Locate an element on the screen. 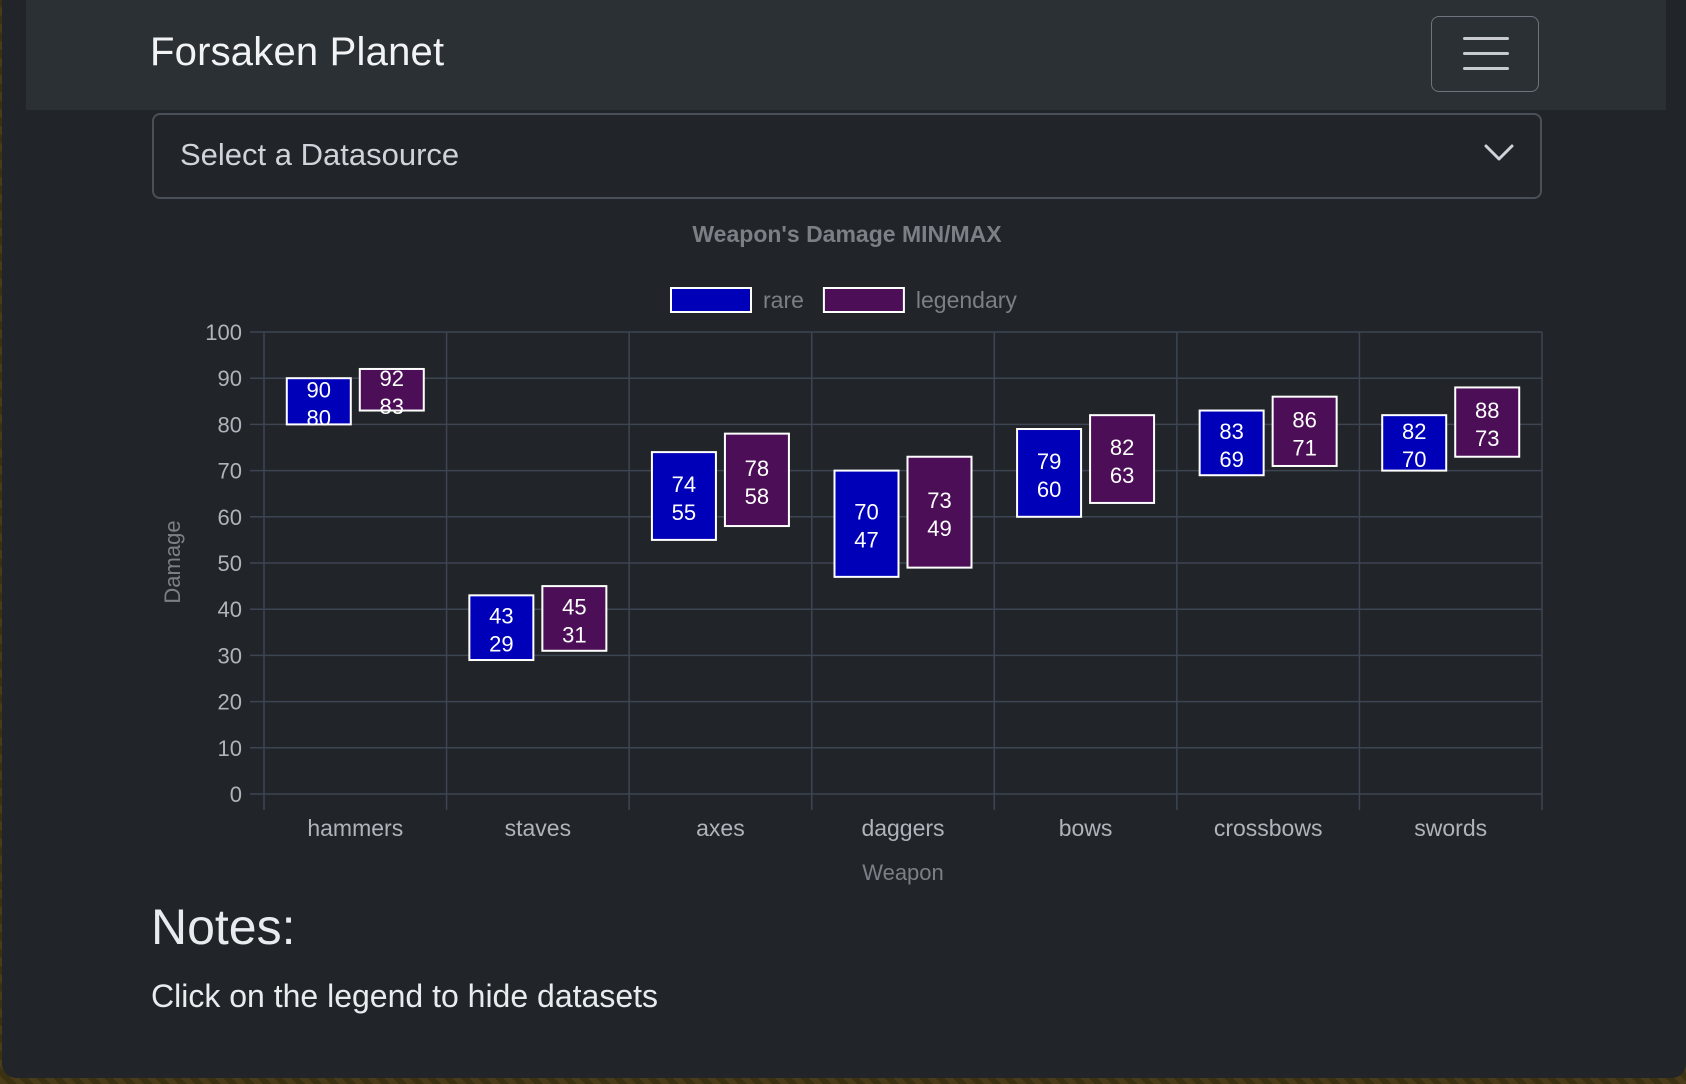  y-tick-label: 70 is located at coordinates (230, 471).